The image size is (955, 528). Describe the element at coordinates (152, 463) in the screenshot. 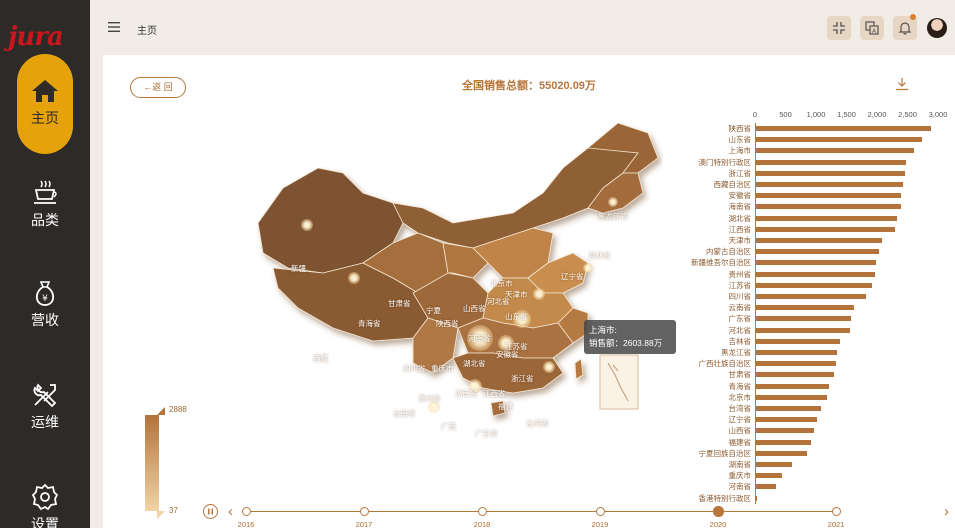

I see `legend-gradient` at that location.